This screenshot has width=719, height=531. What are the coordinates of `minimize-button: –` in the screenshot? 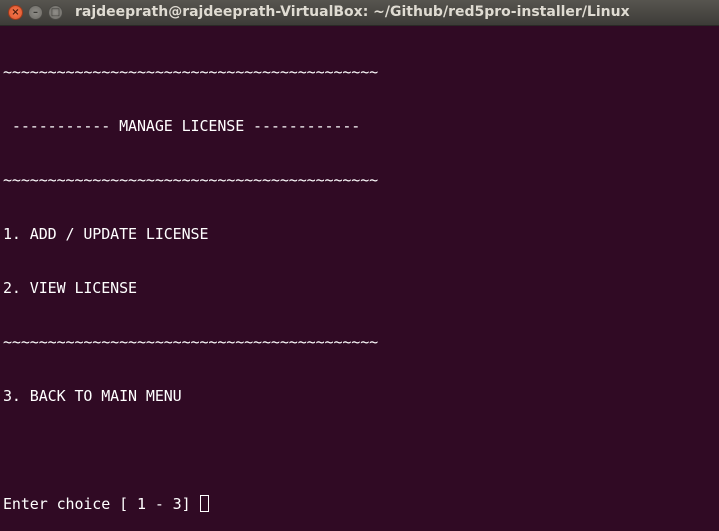 It's located at (35, 12).